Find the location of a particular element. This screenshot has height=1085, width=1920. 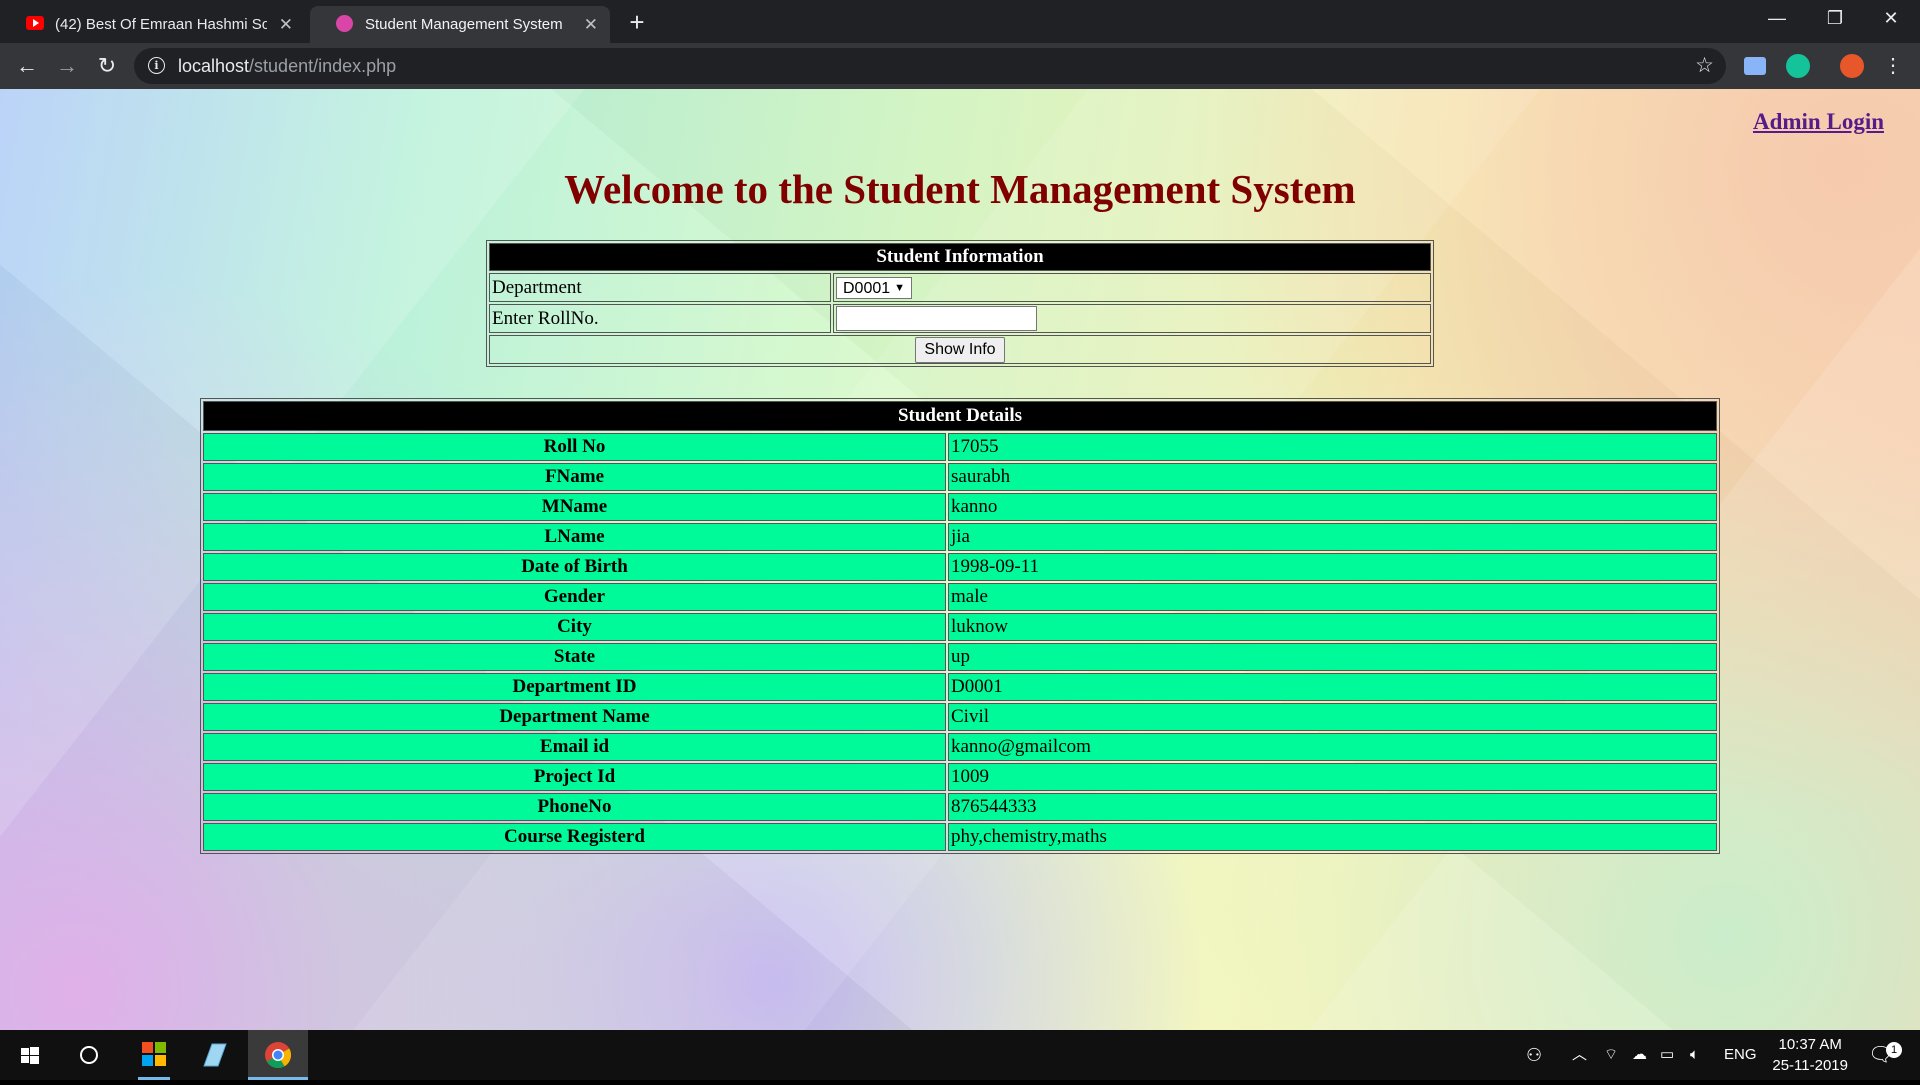

field-label: State is located at coordinates (574, 657).